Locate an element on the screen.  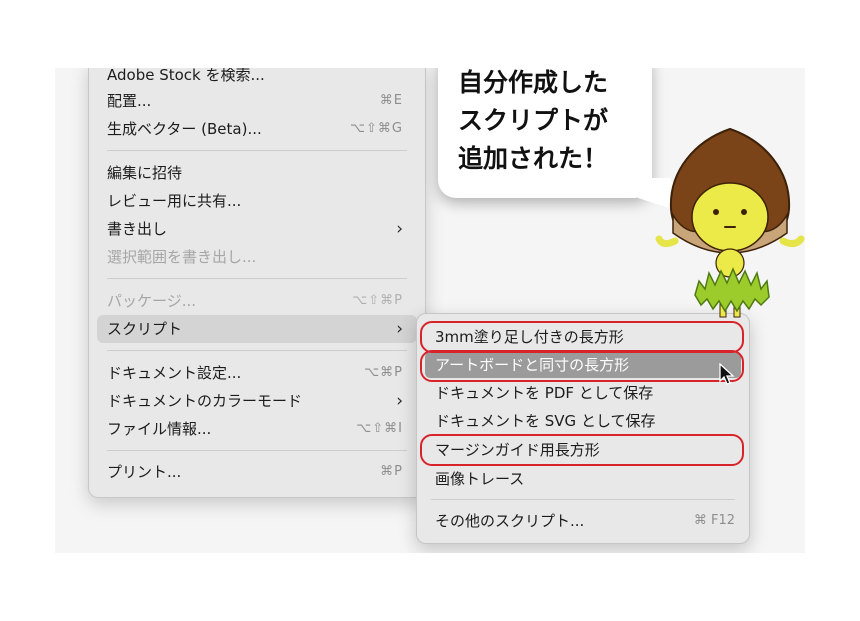
menu-item-label: 編集に招待 is located at coordinates (145, 173).